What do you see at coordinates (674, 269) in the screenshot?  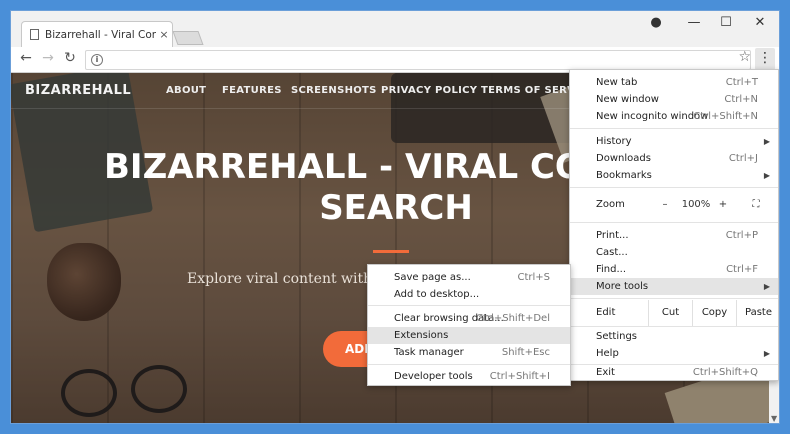 I see `menu-item-find: Find... Ctrl+F` at bounding box center [674, 269].